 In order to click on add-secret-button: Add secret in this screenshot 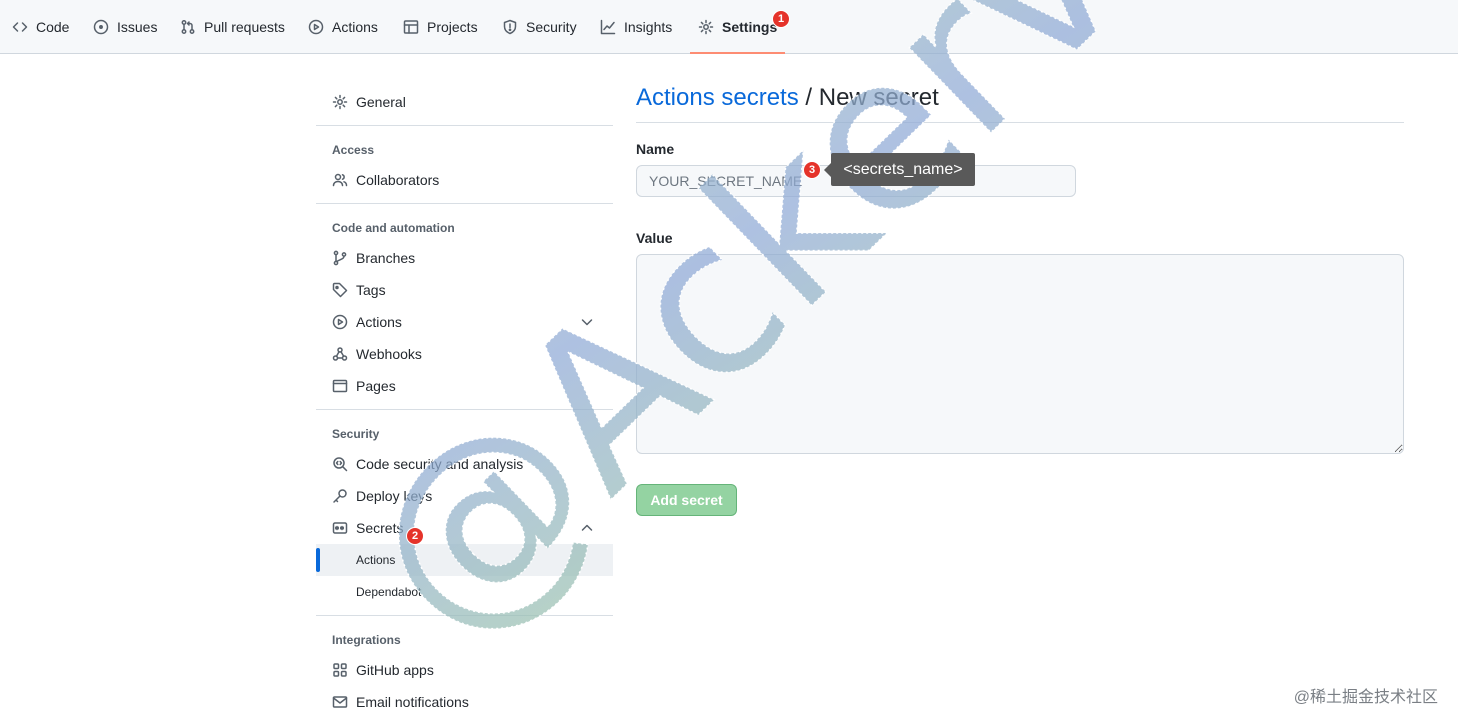, I will do `click(686, 500)`.